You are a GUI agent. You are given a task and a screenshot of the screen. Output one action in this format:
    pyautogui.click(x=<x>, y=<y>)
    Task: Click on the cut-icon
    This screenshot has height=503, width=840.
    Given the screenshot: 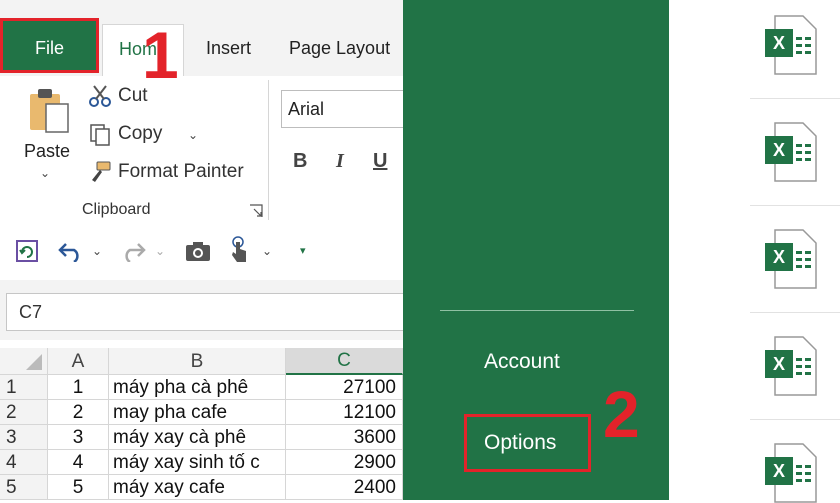 What is the action you would take?
    pyautogui.click(x=100, y=96)
    